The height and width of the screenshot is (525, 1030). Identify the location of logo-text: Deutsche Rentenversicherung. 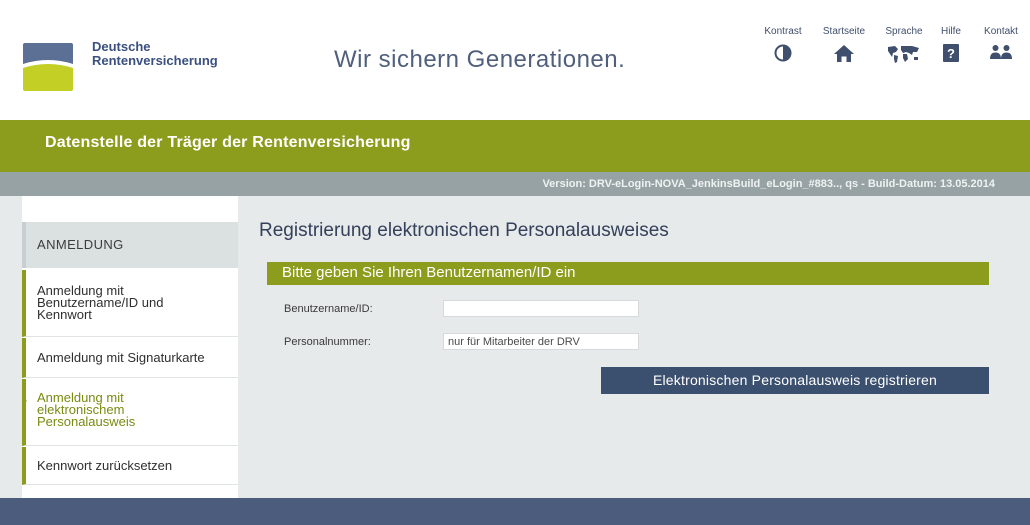
(155, 54).